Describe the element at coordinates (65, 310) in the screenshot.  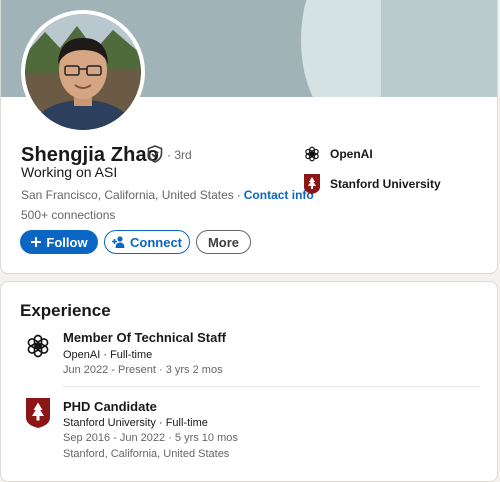
I see `experience-section-title: Experience` at that location.